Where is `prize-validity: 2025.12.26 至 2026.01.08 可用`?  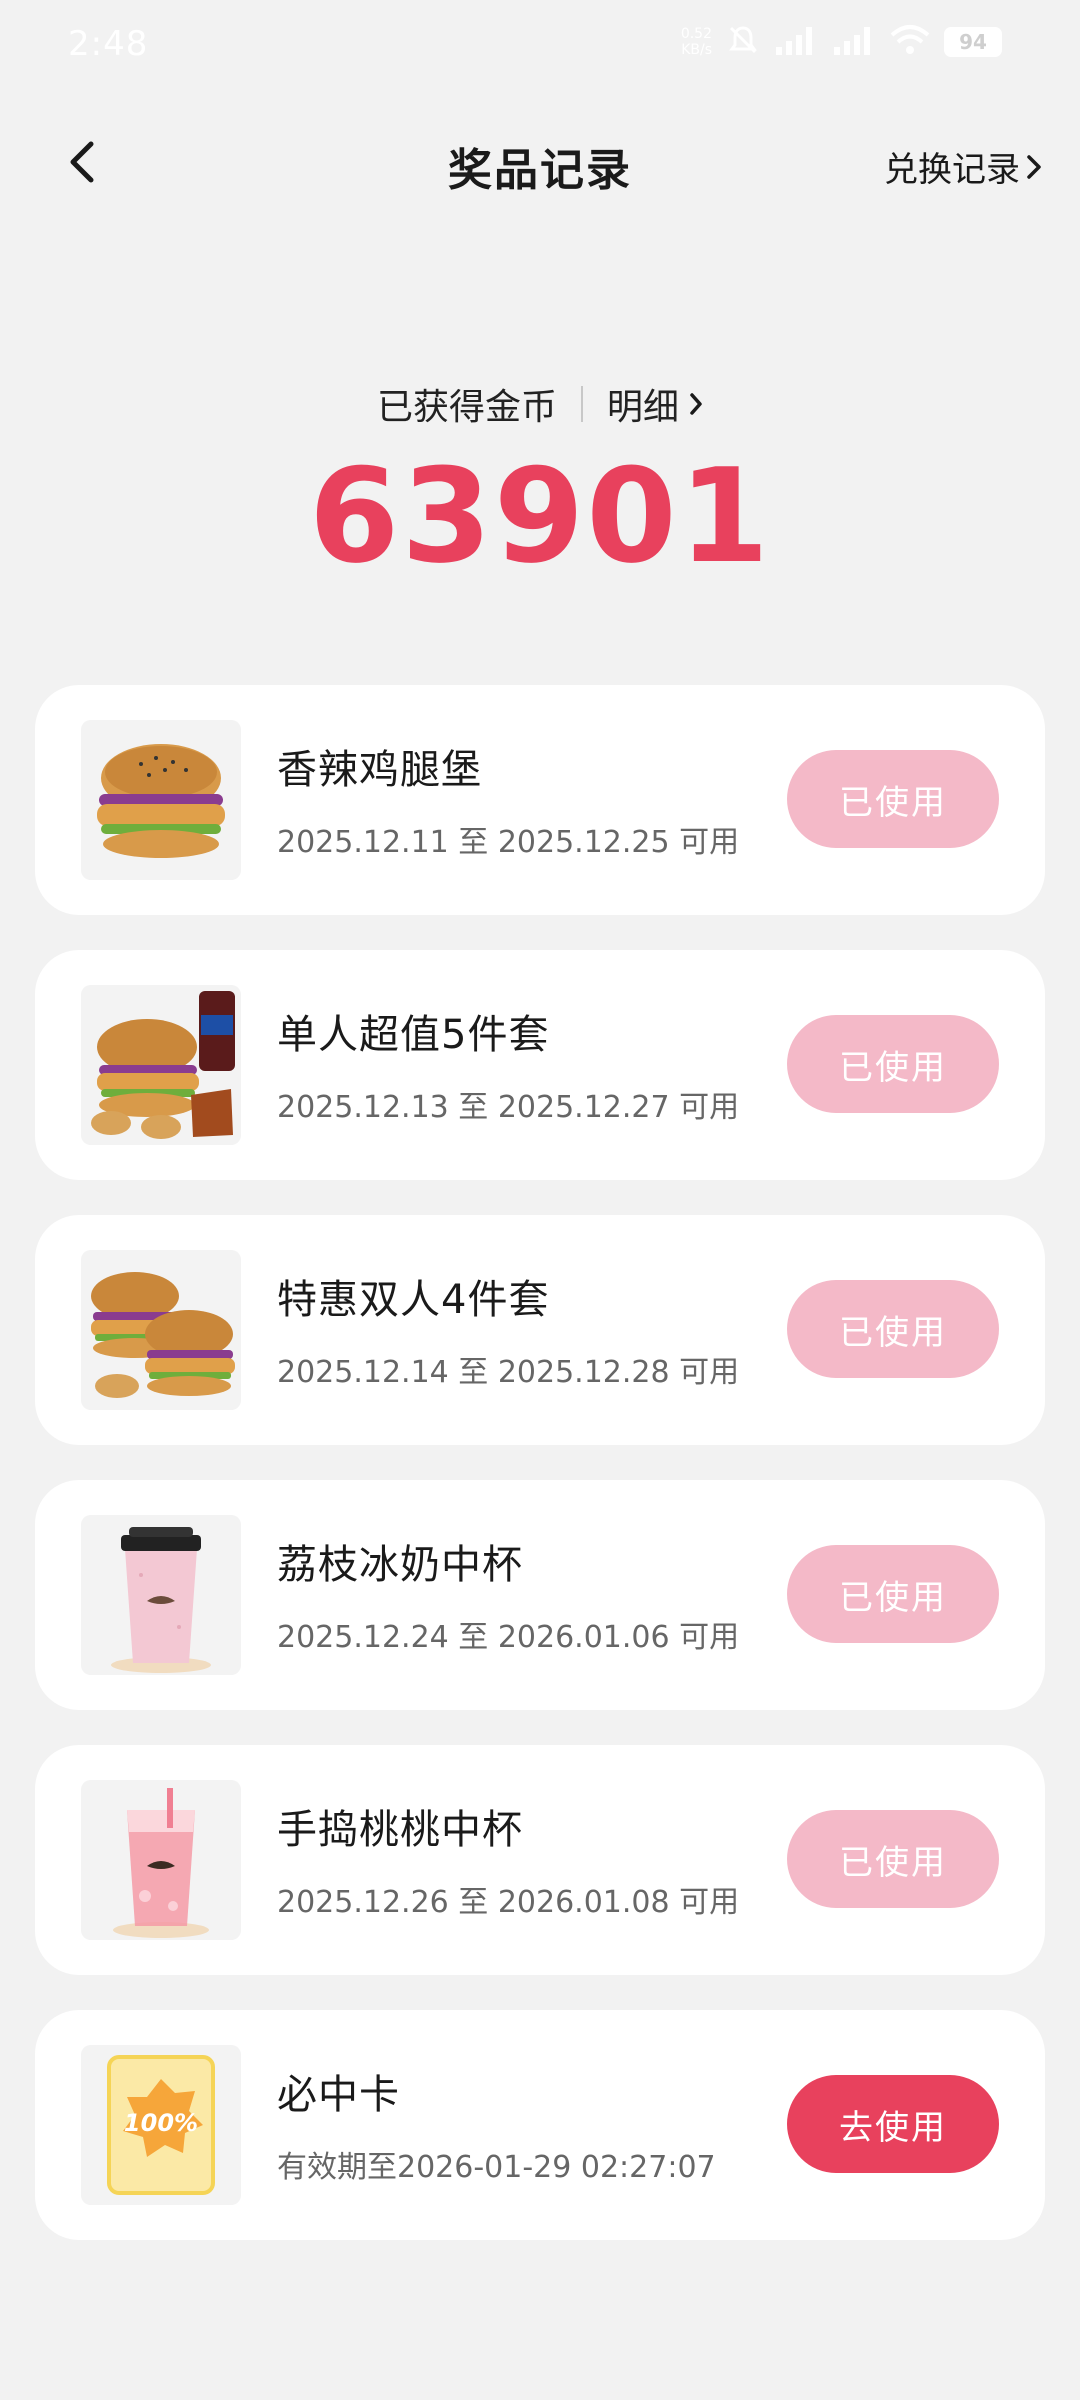 prize-validity: 2025.12.26 至 2026.01.08 可用 is located at coordinates (508, 1902).